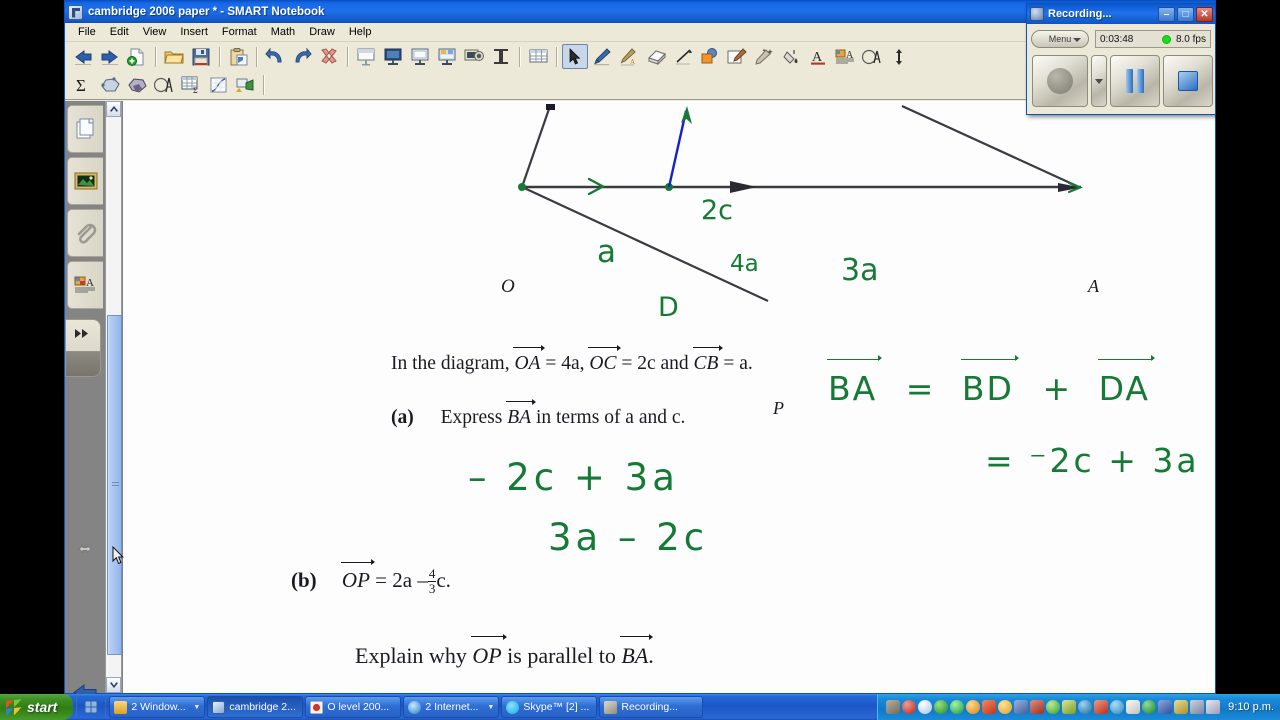 This screenshot has width=1280, height=720. What do you see at coordinates (1099, 81) in the screenshot?
I see `record-options-button` at bounding box center [1099, 81].